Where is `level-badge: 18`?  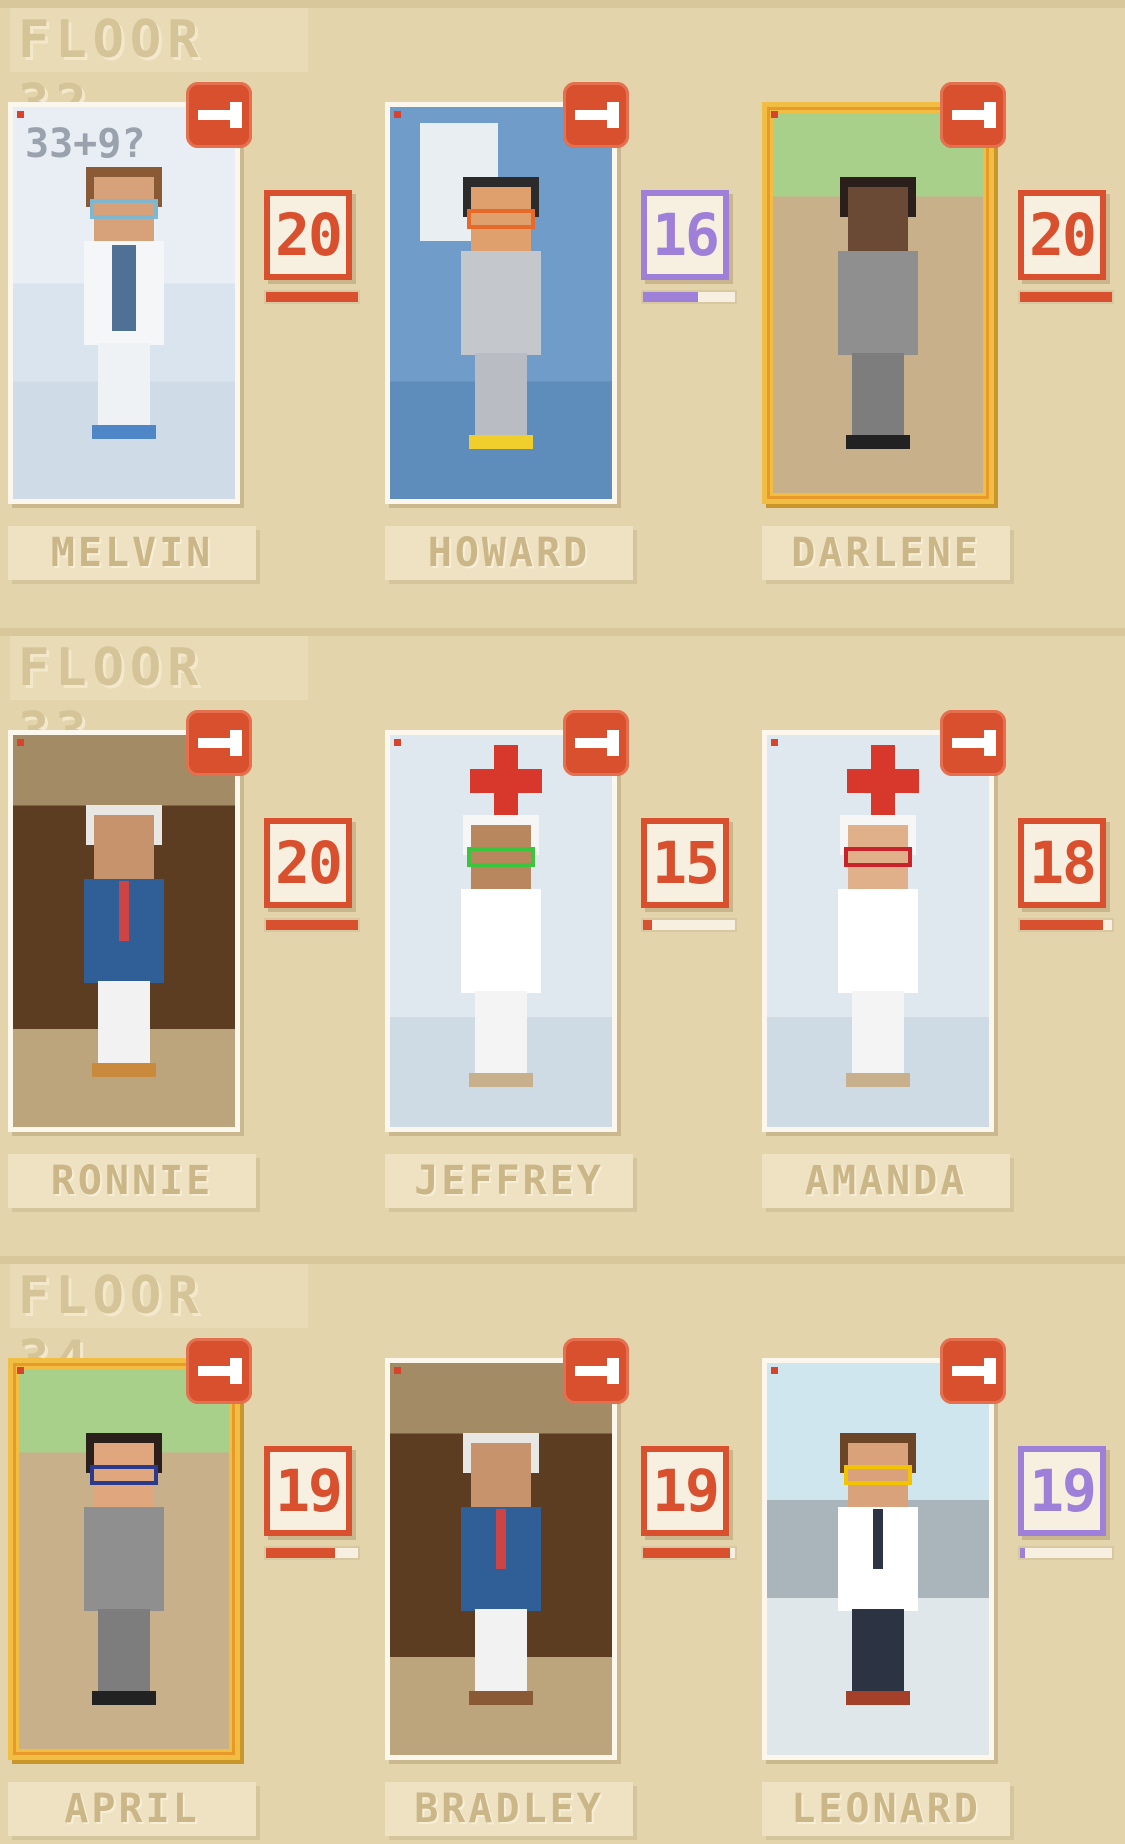
level-badge: 18 is located at coordinates (1062, 863).